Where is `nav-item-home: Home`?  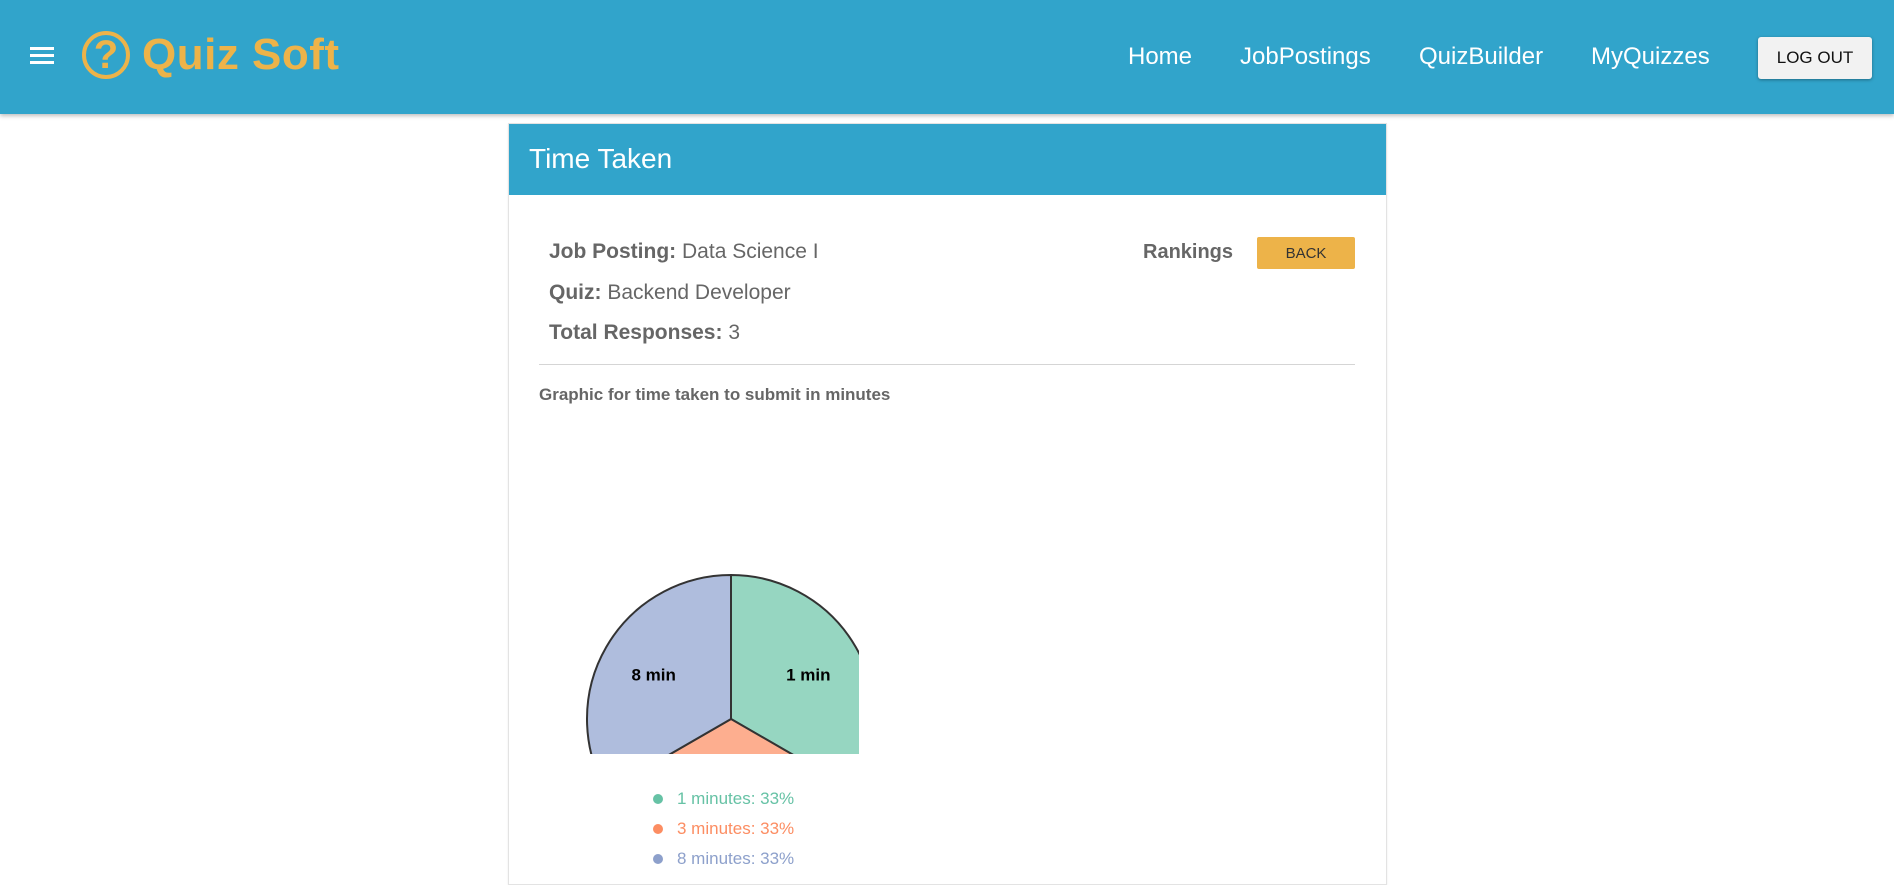
nav-item-home: Home is located at coordinates (1160, 57).